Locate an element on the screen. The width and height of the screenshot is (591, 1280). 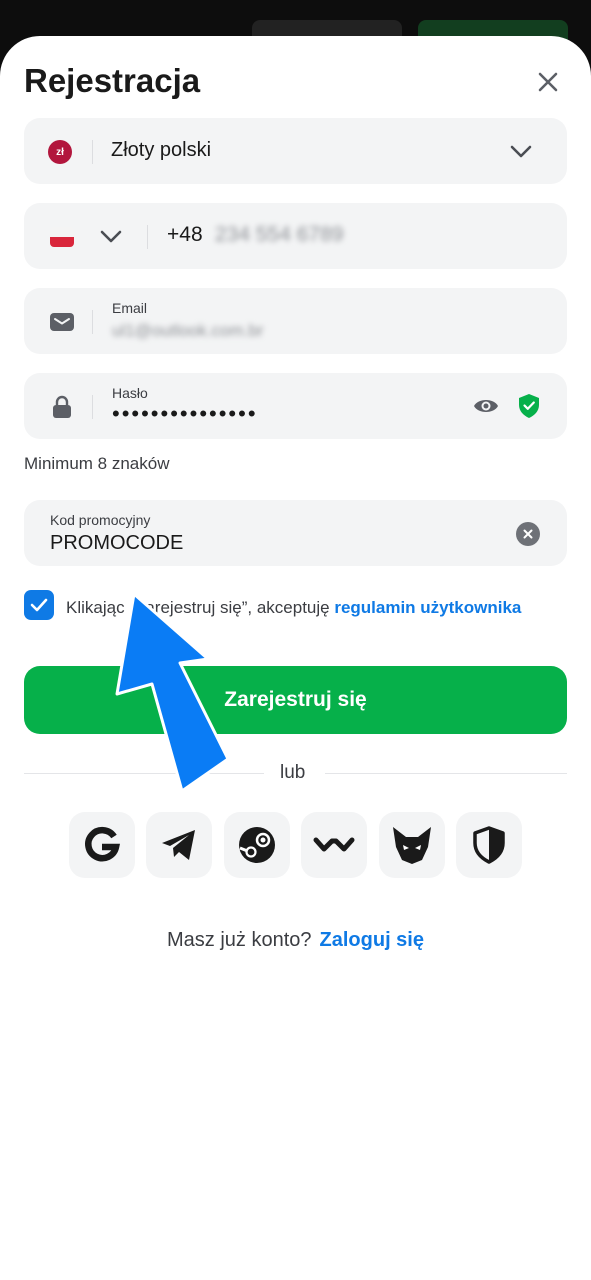
phone-prefix: +48 is located at coordinates (185, 234).